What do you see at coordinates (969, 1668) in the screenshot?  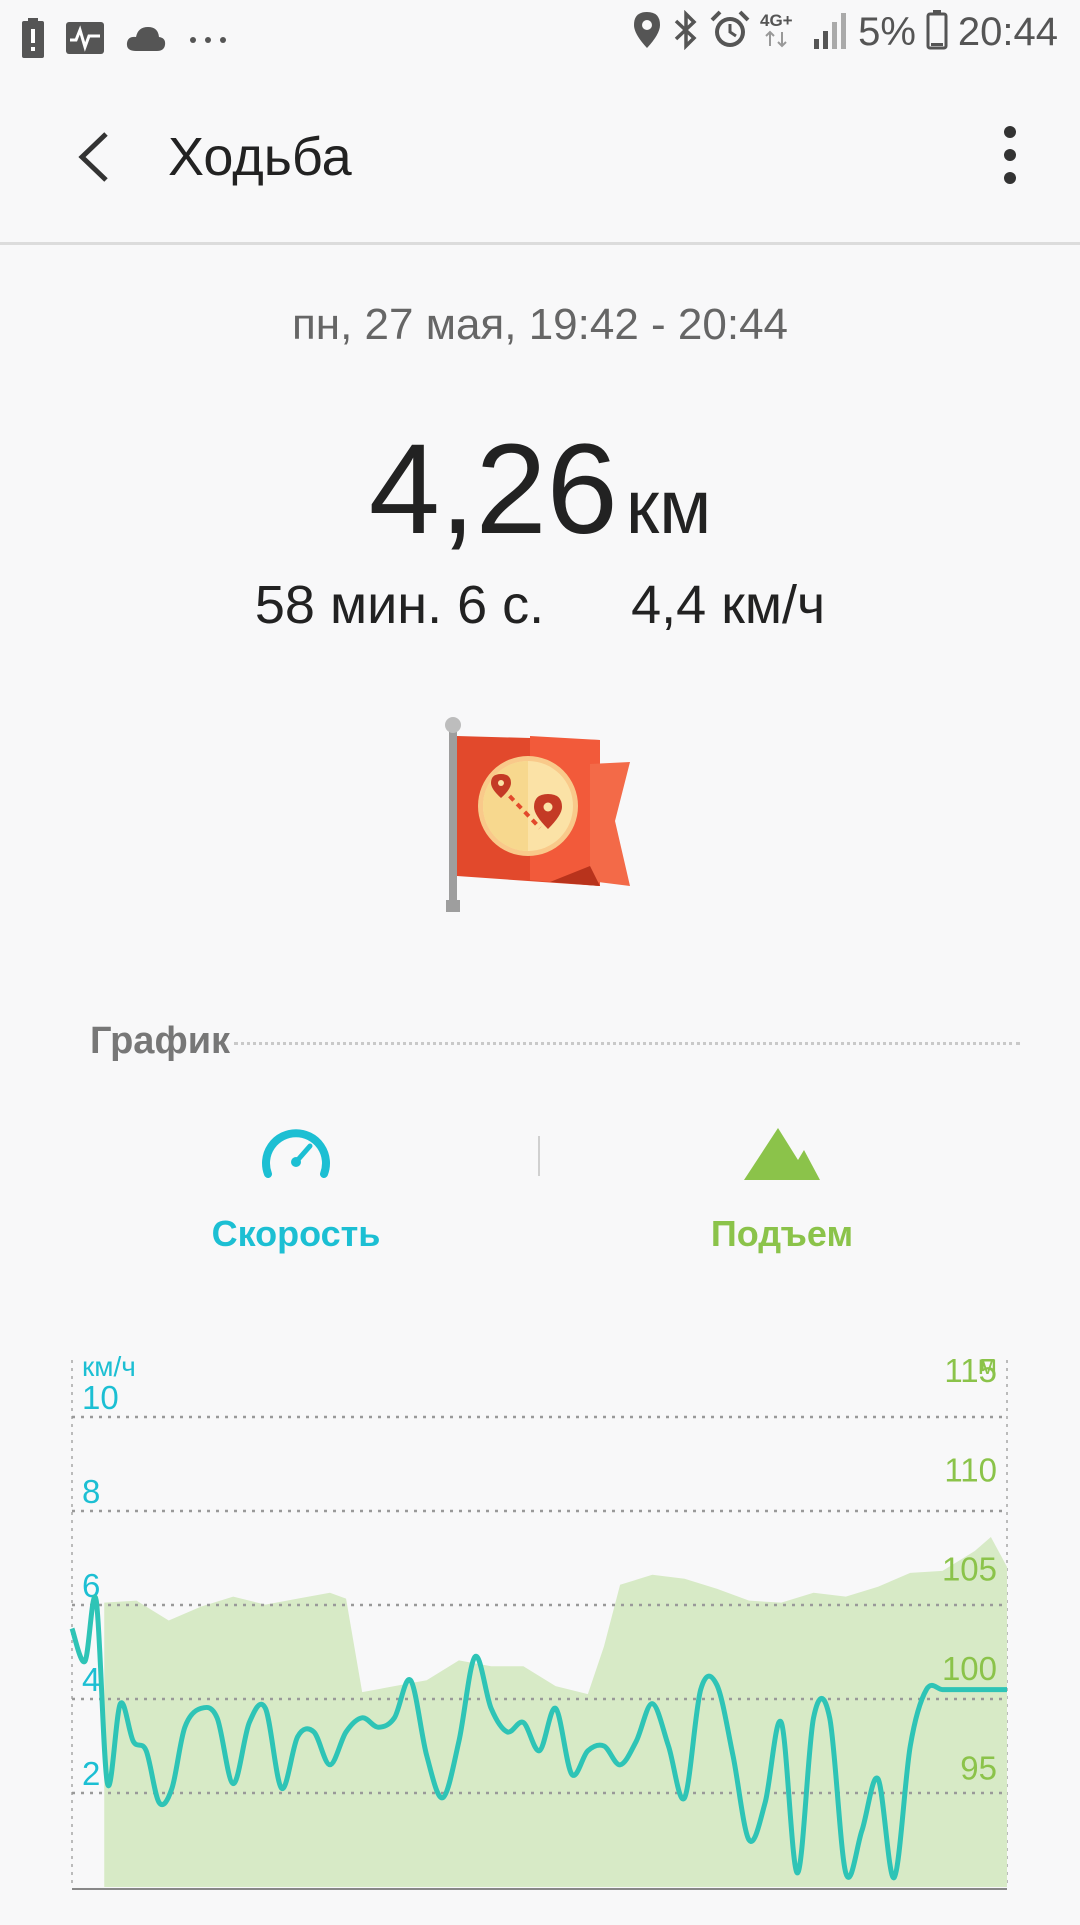 I see `right-tick-label: 100` at bounding box center [969, 1668].